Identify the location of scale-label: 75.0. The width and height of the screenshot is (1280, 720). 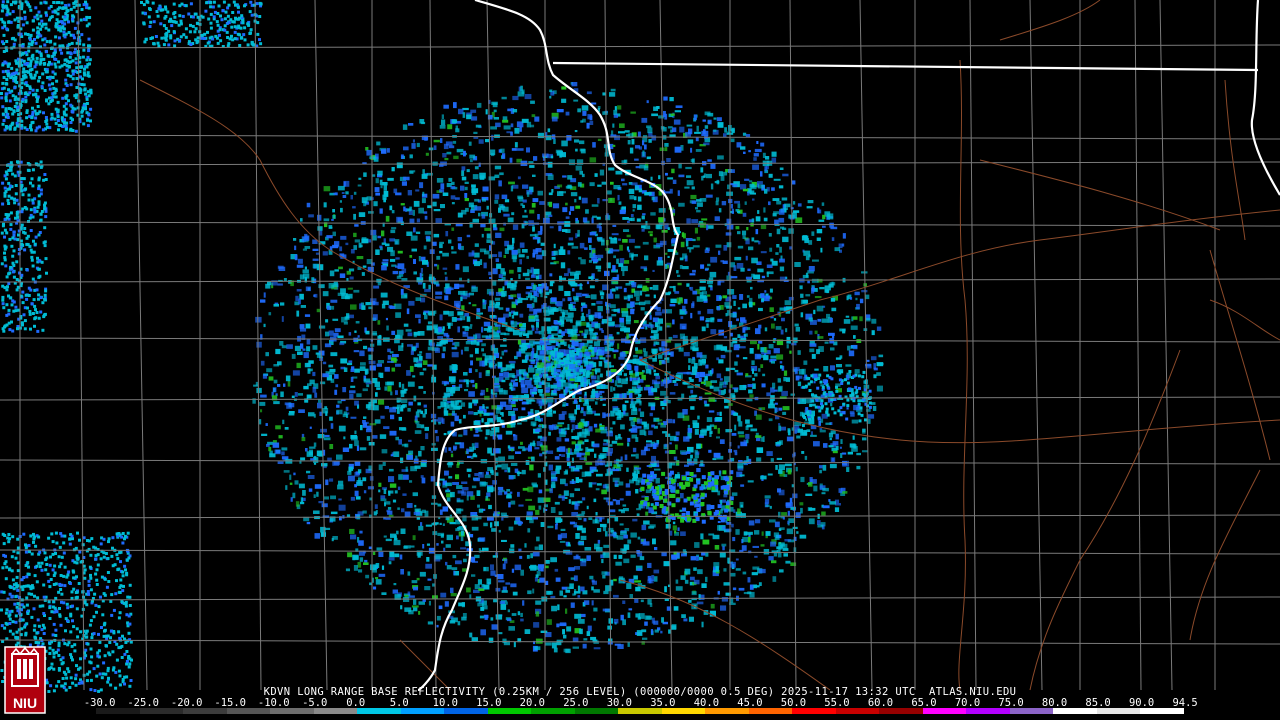
(1011, 703).